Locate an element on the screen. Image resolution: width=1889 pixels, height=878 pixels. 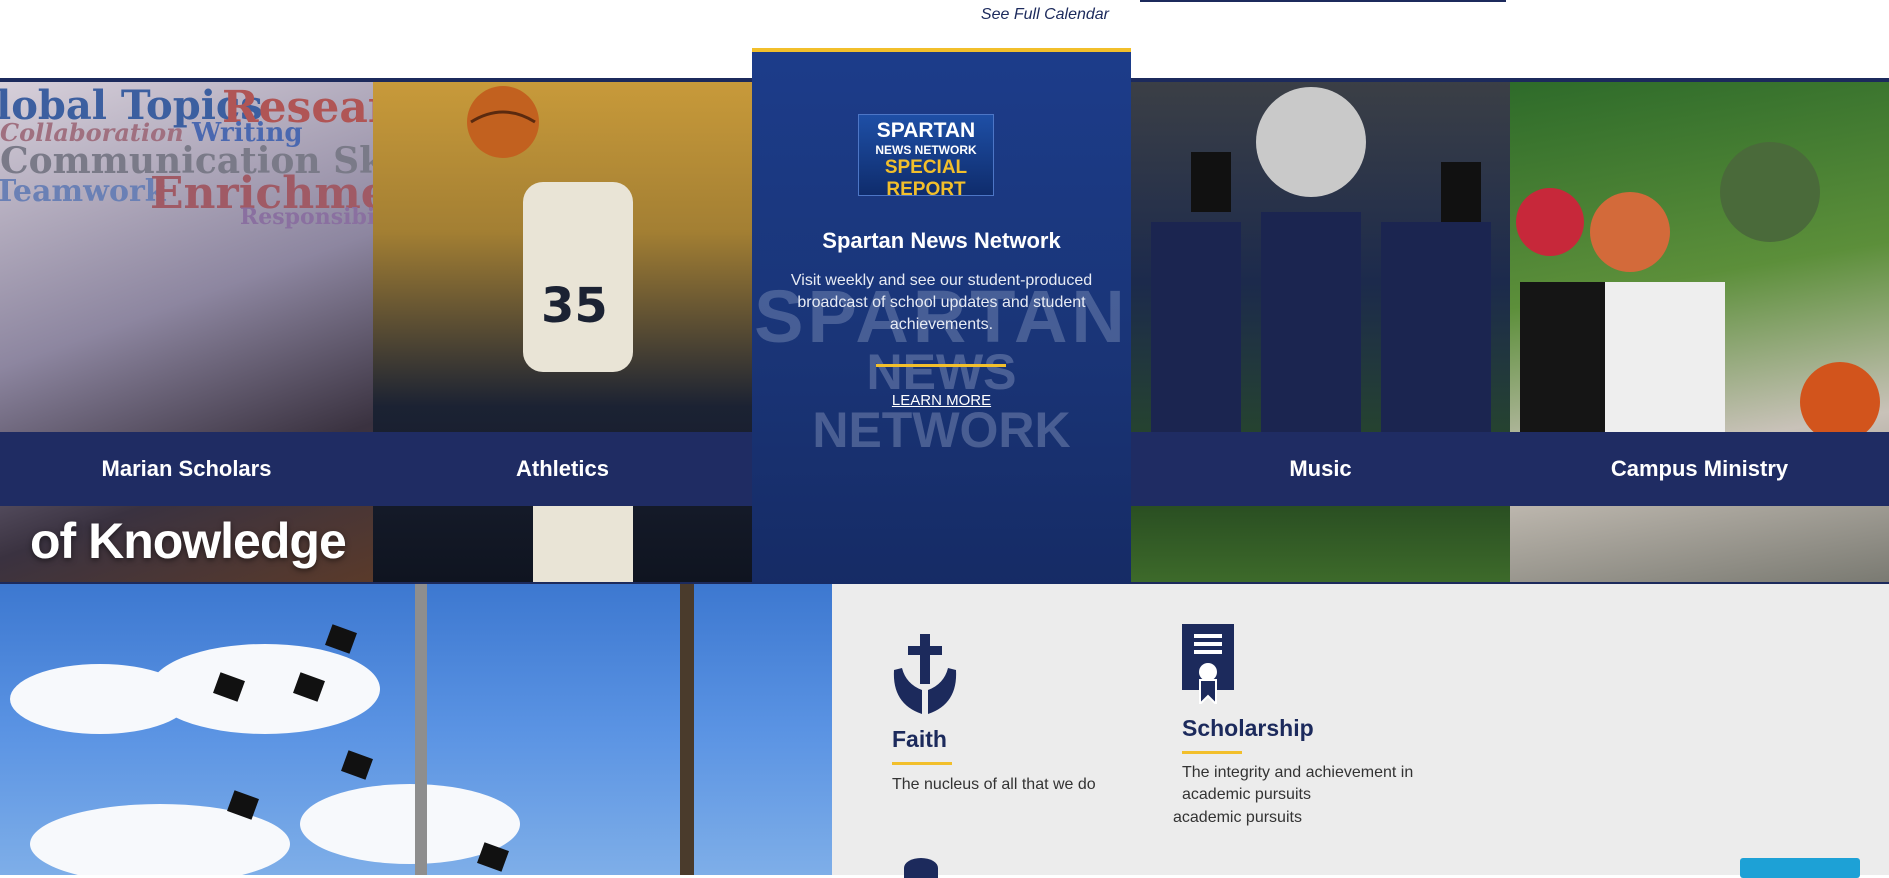
tile-label: Athletics is located at coordinates (562, 468).